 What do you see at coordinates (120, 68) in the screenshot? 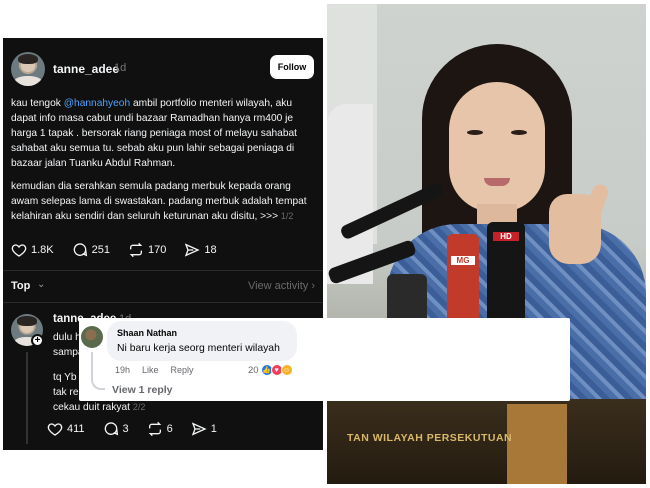
I see `post-time: 1d` at bounding box center [120, 68].